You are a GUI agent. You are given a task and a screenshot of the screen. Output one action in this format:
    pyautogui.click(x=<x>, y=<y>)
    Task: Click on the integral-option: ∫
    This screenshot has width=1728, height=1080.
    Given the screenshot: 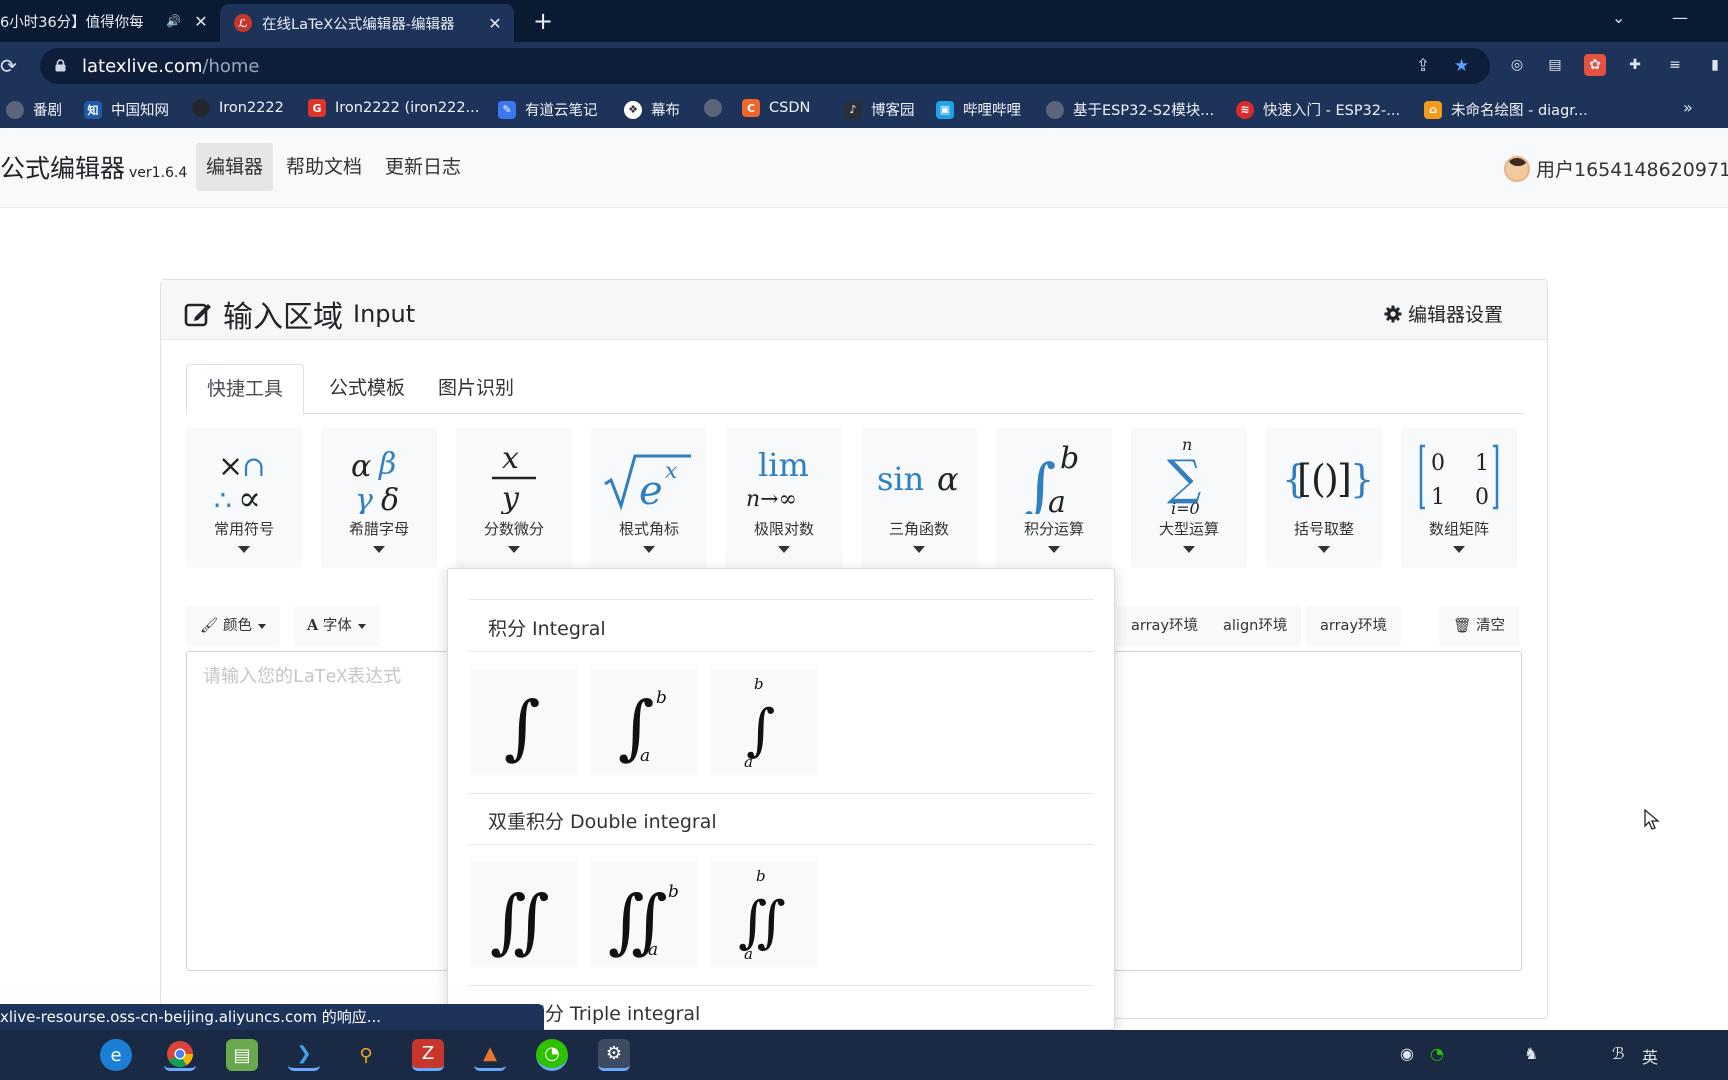 What is the action you would take?
    pyautogui.click(x=524, y=722)
    